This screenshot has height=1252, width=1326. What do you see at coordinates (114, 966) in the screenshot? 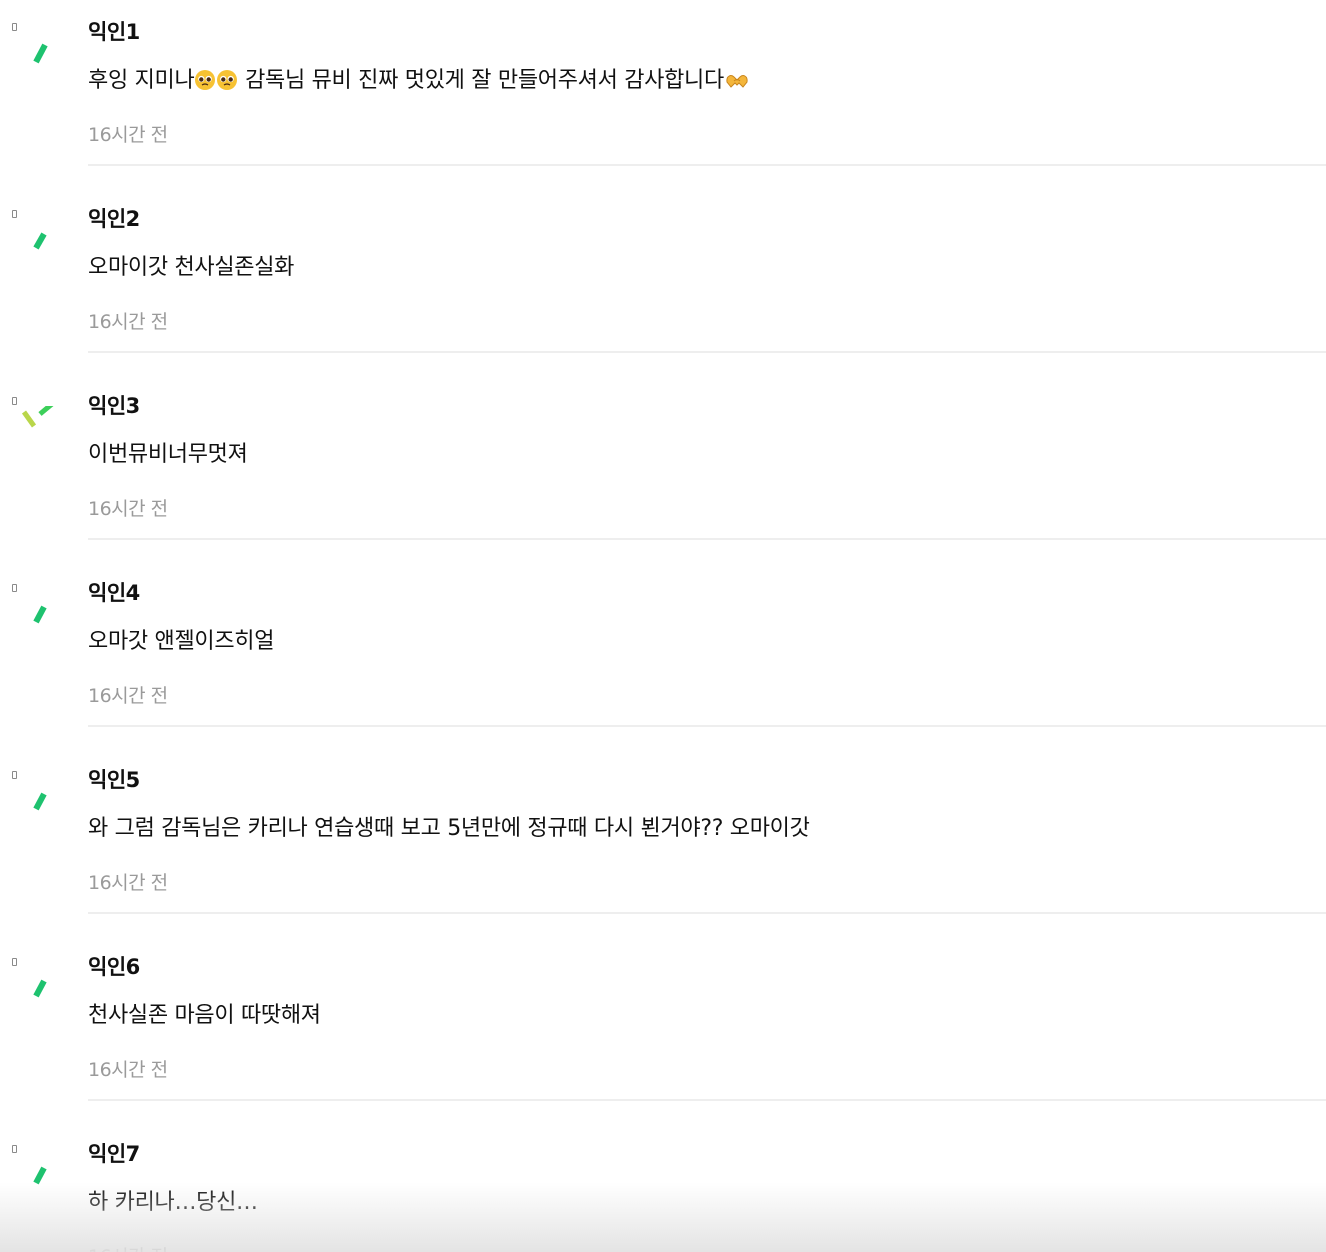
I see `comment-username: 익인6` at bounding box center [114, 966].